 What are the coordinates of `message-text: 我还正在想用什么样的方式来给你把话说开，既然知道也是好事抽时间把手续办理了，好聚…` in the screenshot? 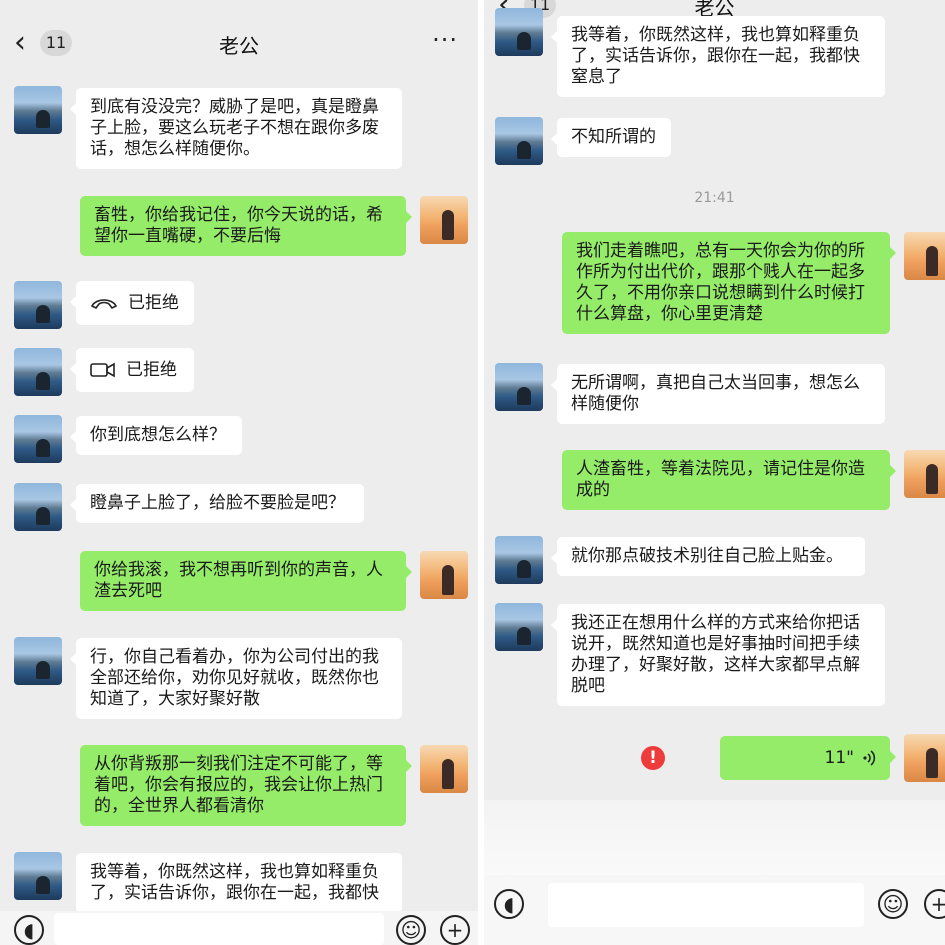 It's located at (715, 654).